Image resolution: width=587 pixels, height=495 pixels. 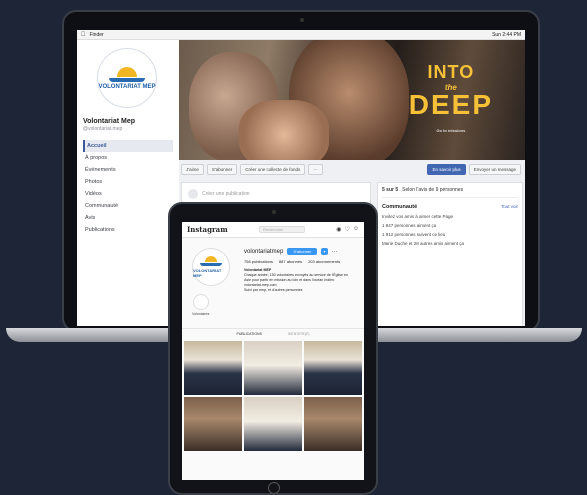 I want to click on posts-count: 756 publications, so click(x=258, y=261).